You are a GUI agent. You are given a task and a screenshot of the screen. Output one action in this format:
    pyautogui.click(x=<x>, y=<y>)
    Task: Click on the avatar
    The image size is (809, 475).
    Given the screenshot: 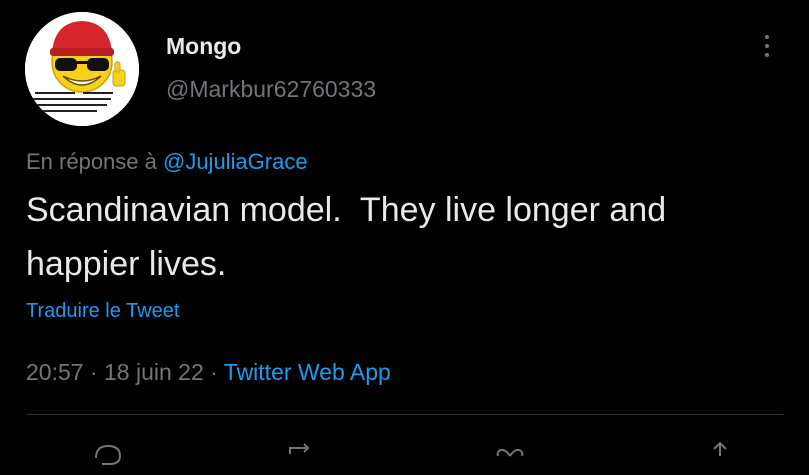 What is the action you would take?
    pyautogui.click(x=82, y=69)
    